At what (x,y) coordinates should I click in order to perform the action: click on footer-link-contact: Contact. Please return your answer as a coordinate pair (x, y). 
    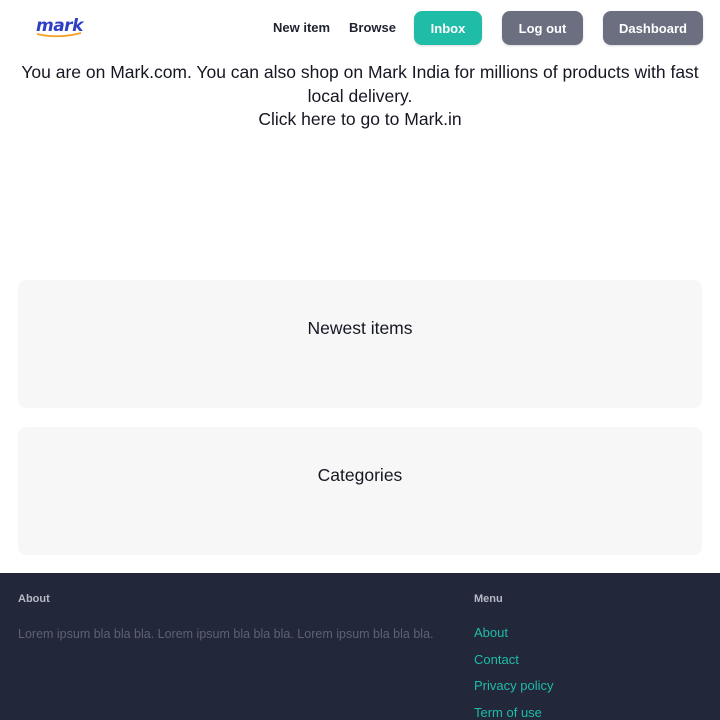
    Looking at the image, I should click on (496, 659).